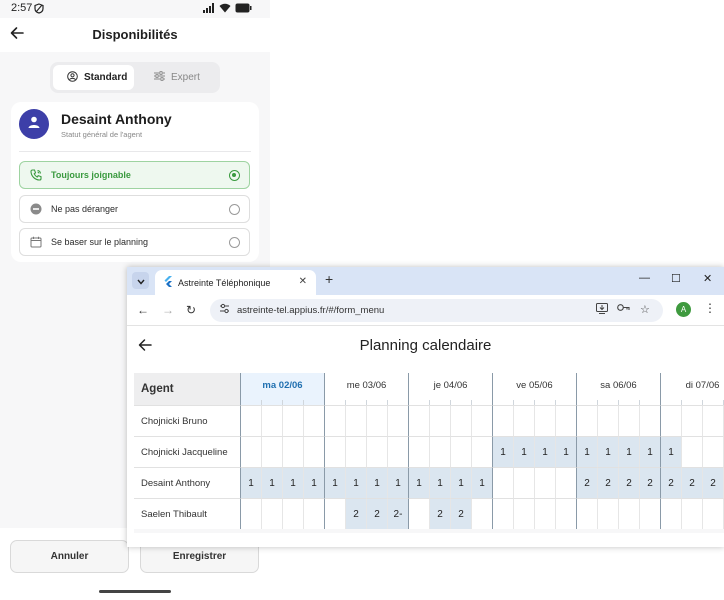 Image resolution: width=724 pixels, height=600 pixels. Describe the element at coordinates (134, 209) in the screenshot. I see `option-do-not-disturb: Ne pas déranger` at that location.